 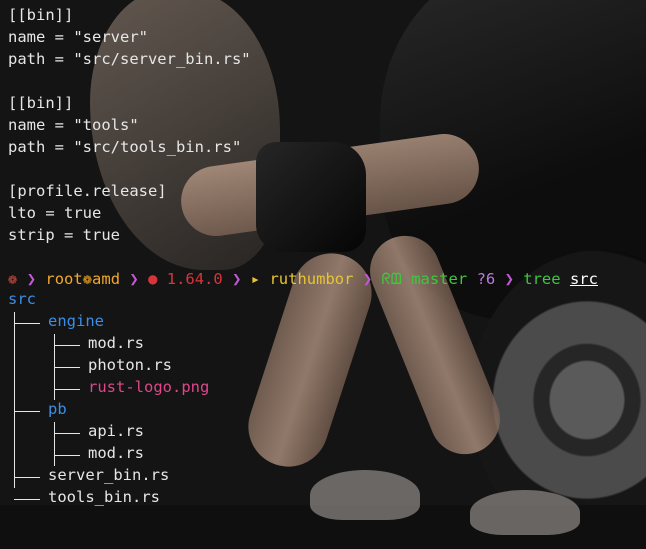 I want to click on config-line: path = "src/server_bin.rs", so click(x=129, y=59).